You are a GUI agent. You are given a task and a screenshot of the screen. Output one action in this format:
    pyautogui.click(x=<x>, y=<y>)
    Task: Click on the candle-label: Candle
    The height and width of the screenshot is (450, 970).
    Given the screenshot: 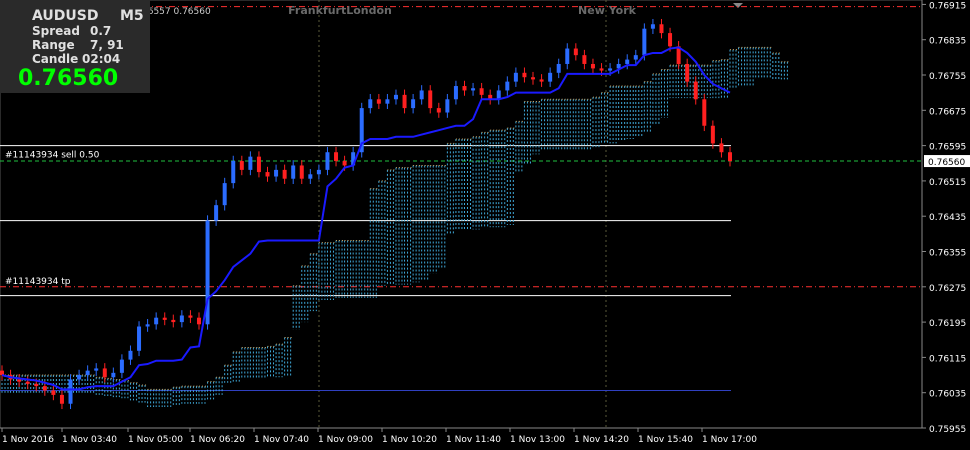 What is the action you would take?
    pyautogui.click(x=55, y=59)
    